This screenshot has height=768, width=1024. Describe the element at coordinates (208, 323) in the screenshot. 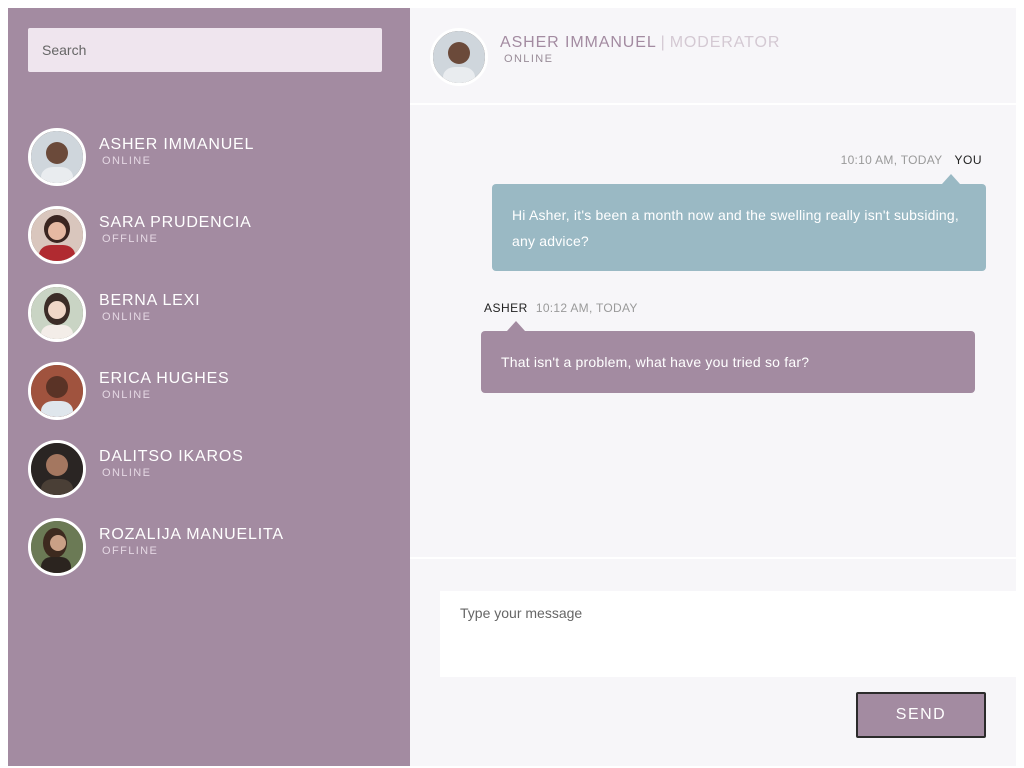

I see `contact-item: BERNA LEXI ONLINE` at that location.